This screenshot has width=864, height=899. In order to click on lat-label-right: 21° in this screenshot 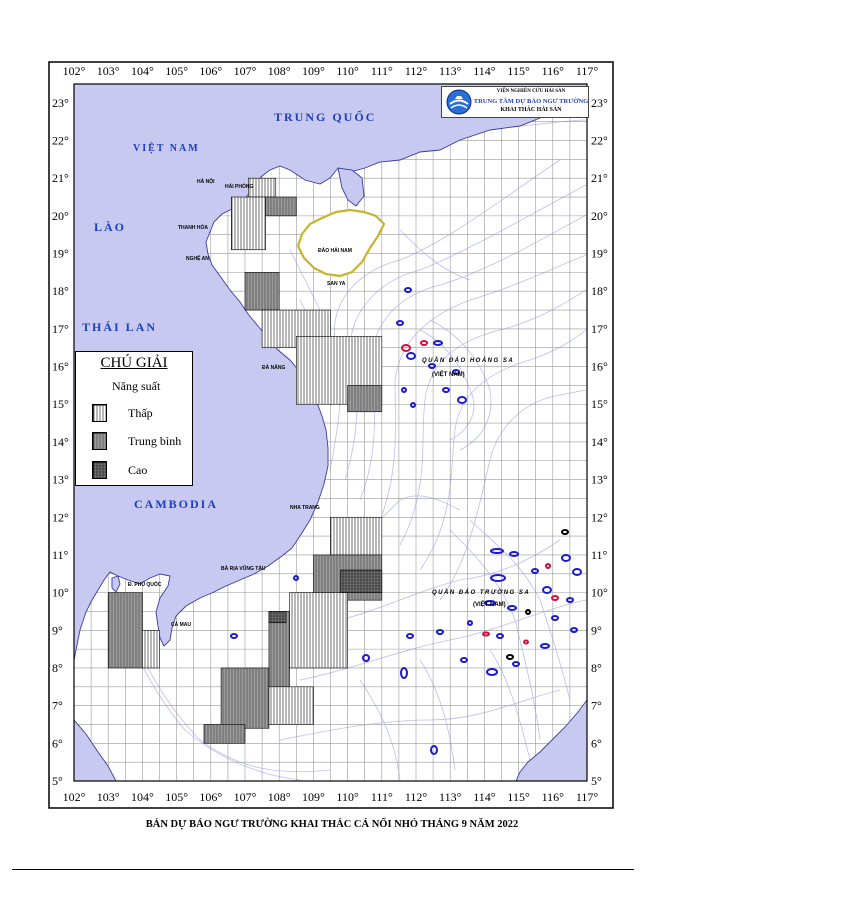, I will do `click(599, 178)`.